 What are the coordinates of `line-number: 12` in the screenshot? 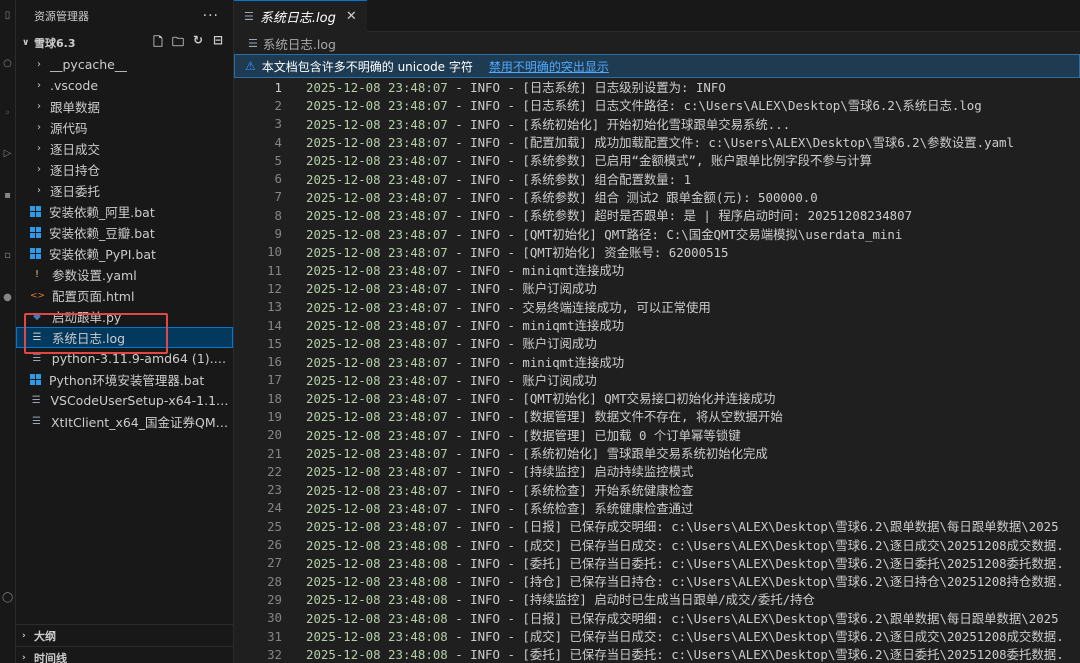 It's located at (274, 288).